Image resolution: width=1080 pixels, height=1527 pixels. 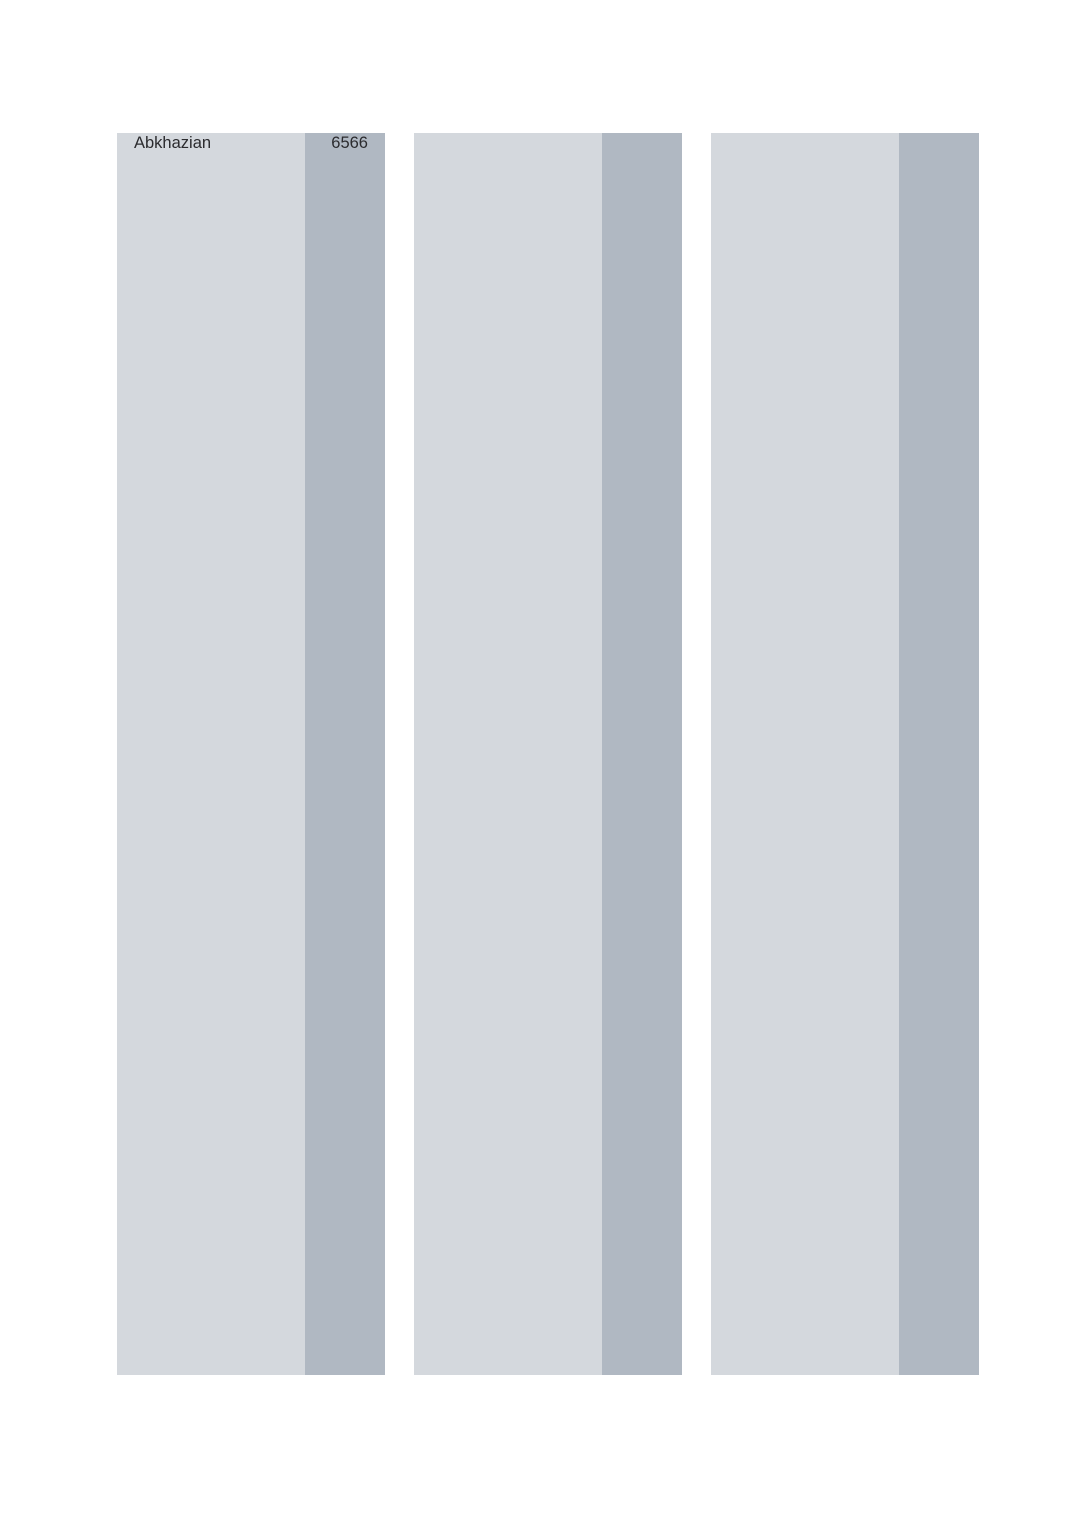 I want to click on table-row: Abkhazian 6566, so click(x=251, y=143).